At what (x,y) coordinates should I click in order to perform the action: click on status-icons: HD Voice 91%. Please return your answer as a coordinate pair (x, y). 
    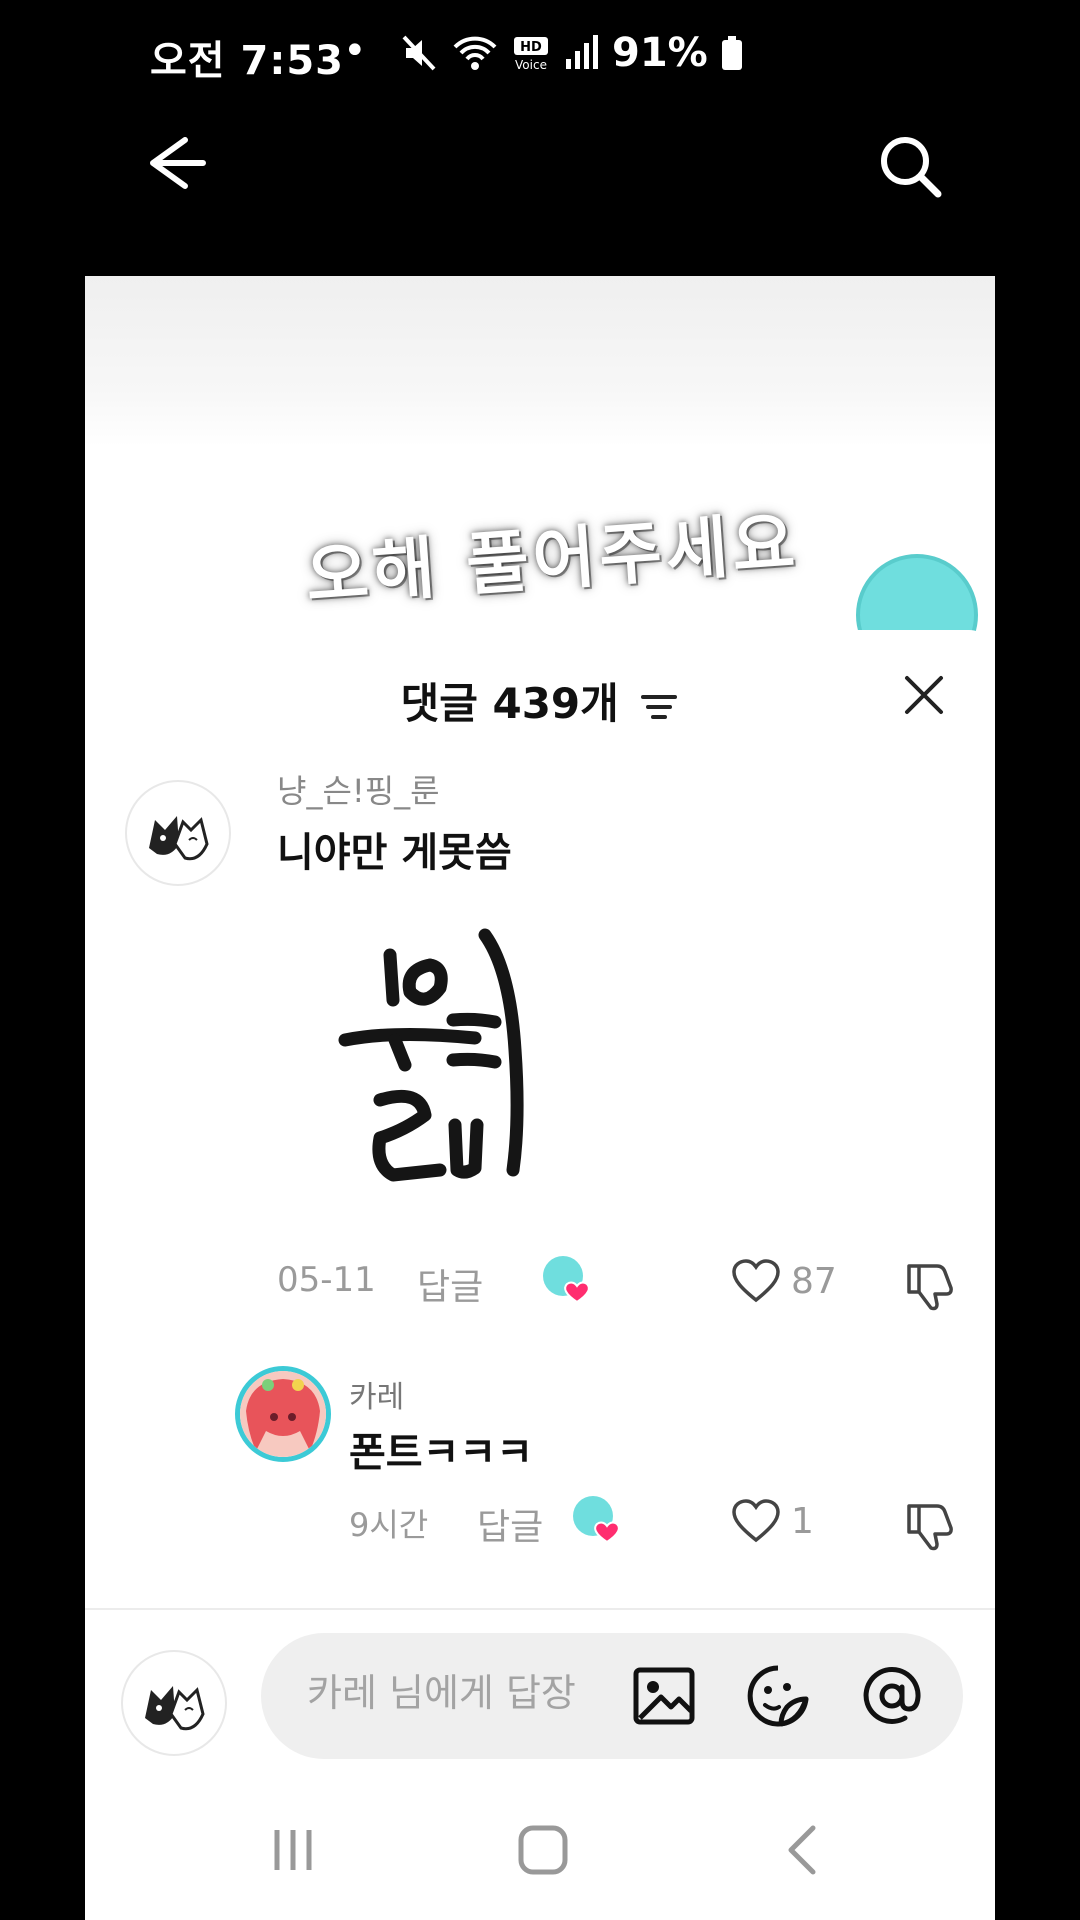
    Looking at the image, I should click on (572, 53).